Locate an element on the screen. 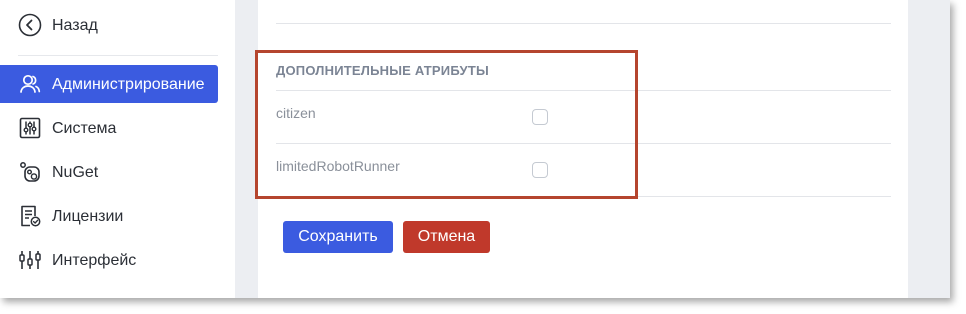  sidebar-item-administration: Администрирование is located at coordinates (109, 84).